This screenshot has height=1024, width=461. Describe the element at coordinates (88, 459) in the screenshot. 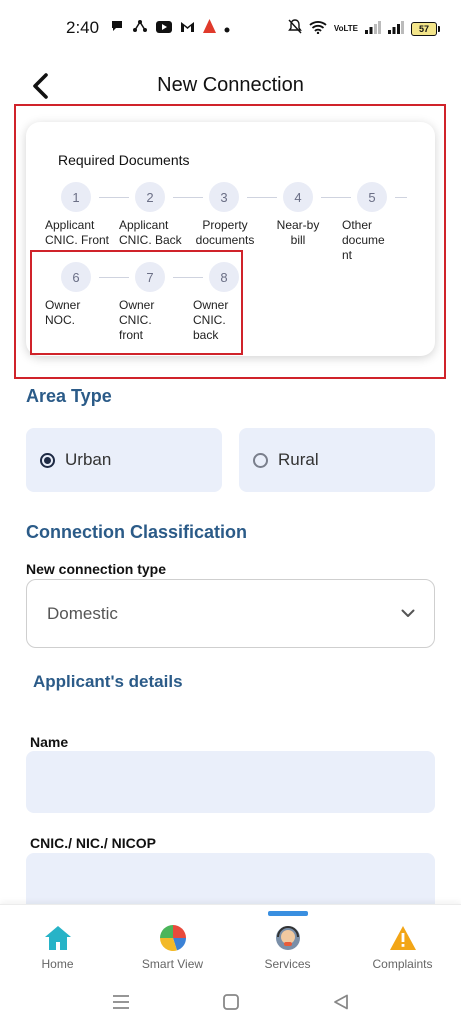

I see `area-type-urban-label: Urban` at that location.